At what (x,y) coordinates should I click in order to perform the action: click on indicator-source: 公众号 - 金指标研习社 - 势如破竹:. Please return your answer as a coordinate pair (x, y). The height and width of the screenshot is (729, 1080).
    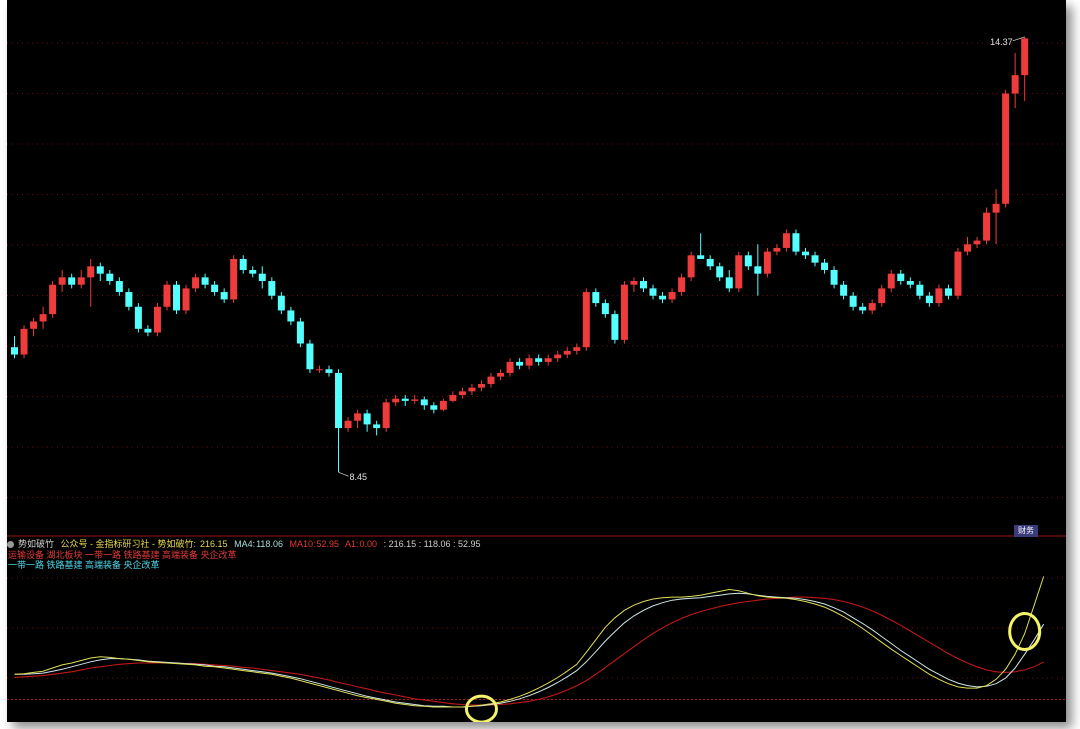
    Looking at the image, I should click on (128, 544).